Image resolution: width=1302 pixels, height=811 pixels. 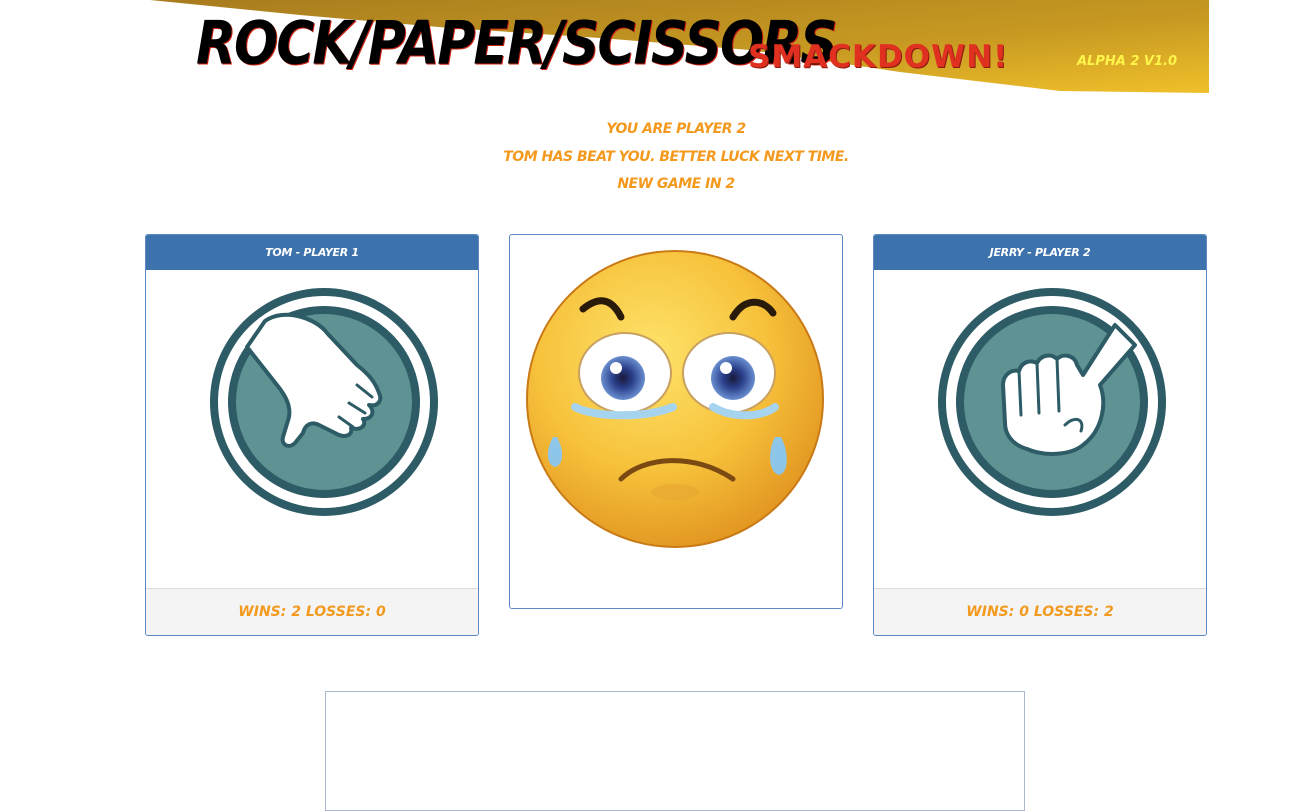 I want to click on player1-panel: TOM - PLAYER 1 WINS: 2 LOSSES: 0, so click(x=312, y=435).